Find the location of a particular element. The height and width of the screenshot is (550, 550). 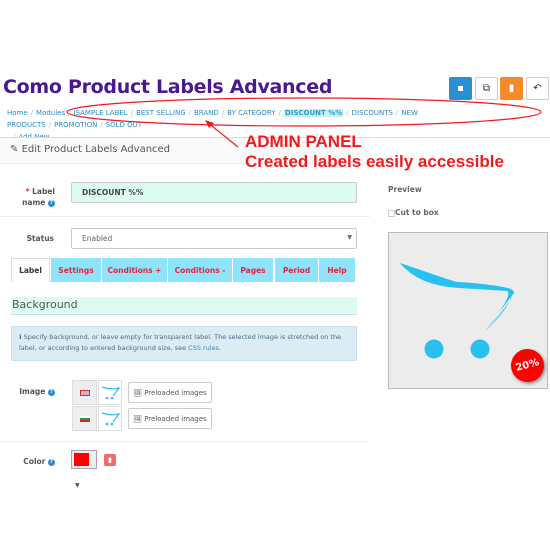

css-rules-link: CSS rules is located at coordinates (203, 348).